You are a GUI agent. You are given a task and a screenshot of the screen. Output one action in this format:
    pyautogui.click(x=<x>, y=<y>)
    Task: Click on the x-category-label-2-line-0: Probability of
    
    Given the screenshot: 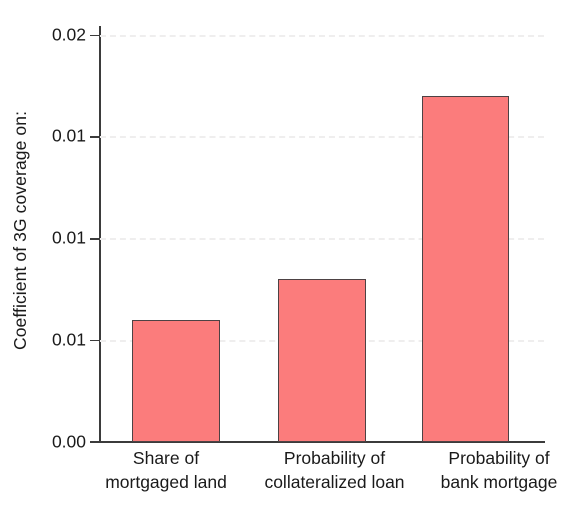 What is the action you would take?
    pyautogui.click(x=499, y=458)
    